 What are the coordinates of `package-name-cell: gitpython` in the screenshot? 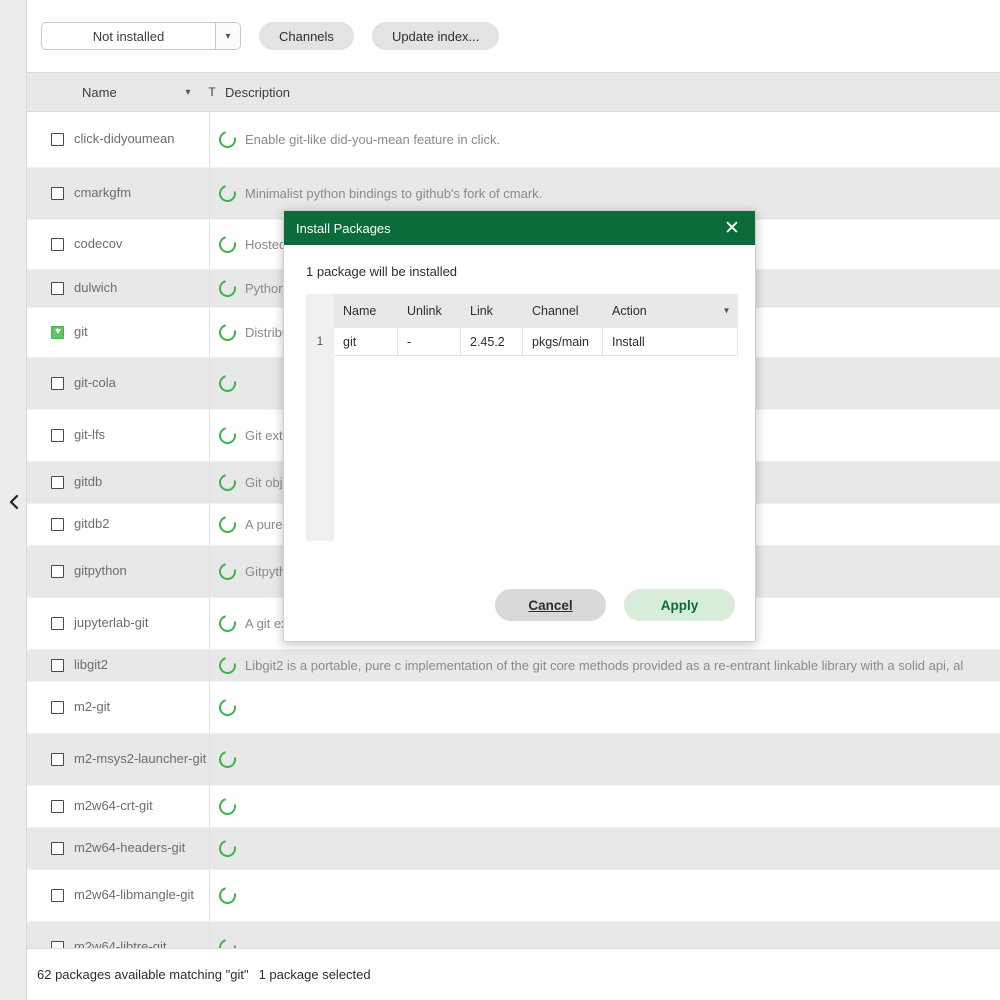 It's located at (118, 571).